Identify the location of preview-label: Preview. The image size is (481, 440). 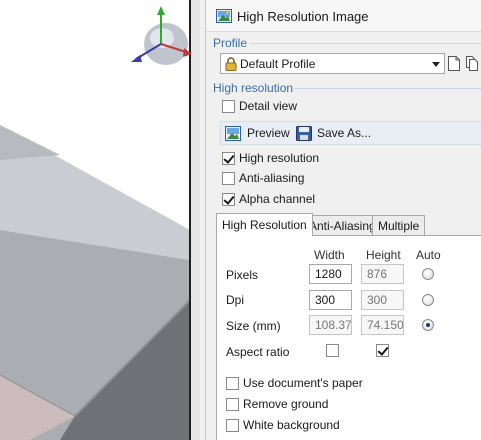
(268, 133).